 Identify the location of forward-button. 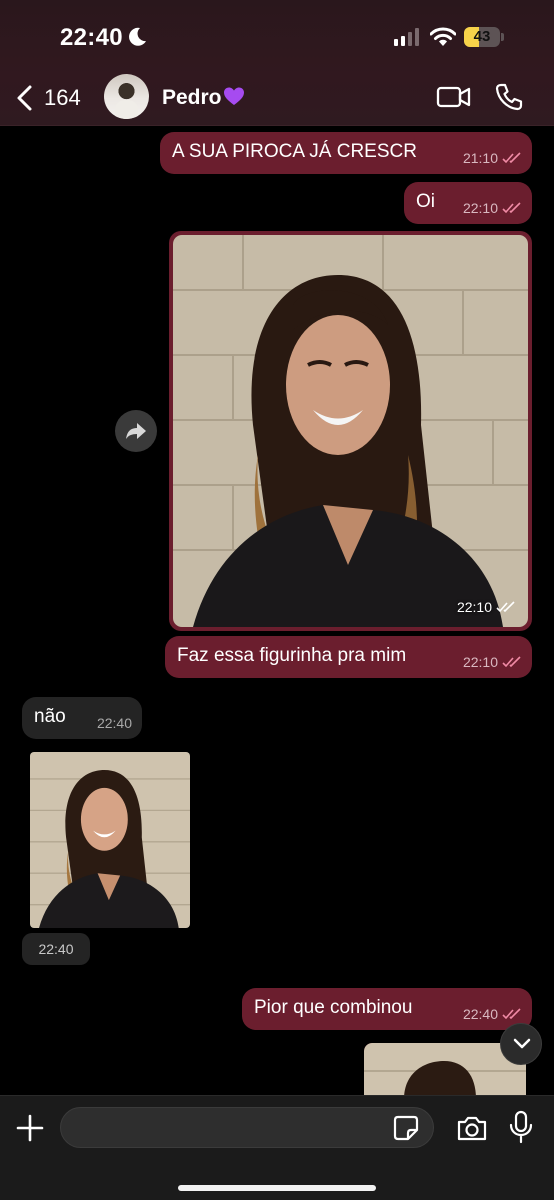
(136, 431).